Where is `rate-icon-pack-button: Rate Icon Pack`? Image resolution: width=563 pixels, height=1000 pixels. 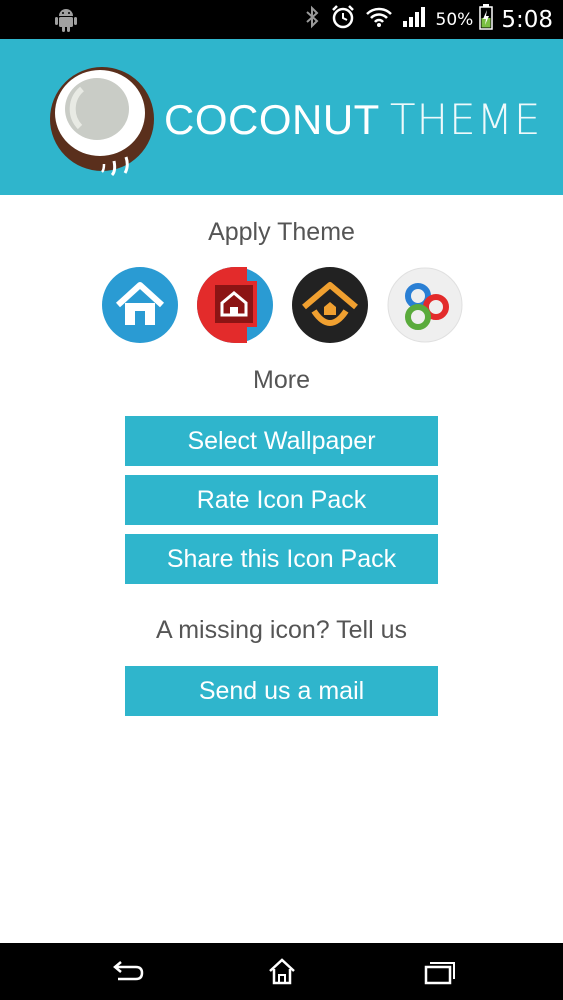
rate-icon-pack-button: Rate Icon Pack is located at coordinates (281, 500).